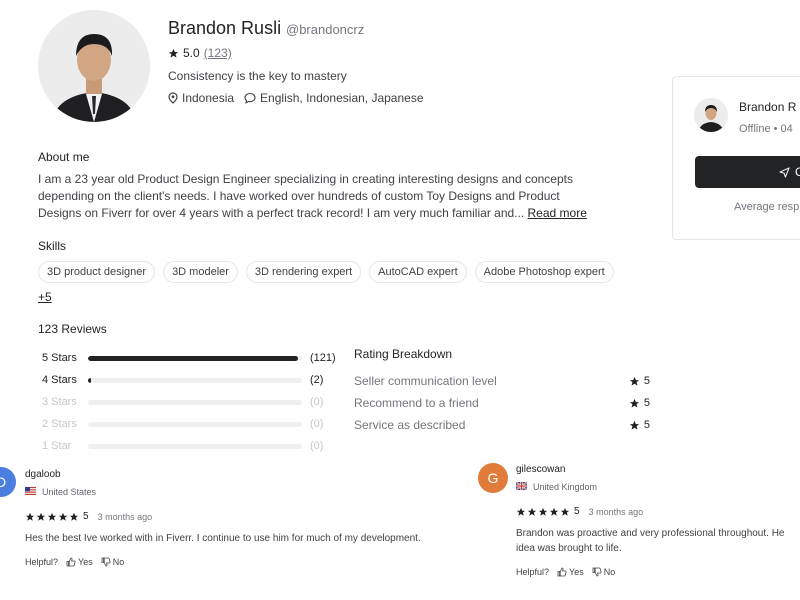 This screenshot has width=800, height=600. What do you see at coordinates (540, 469) in the screenshot?
I see `reviewer-name: gilescowan` at bounding box center [540, 469].